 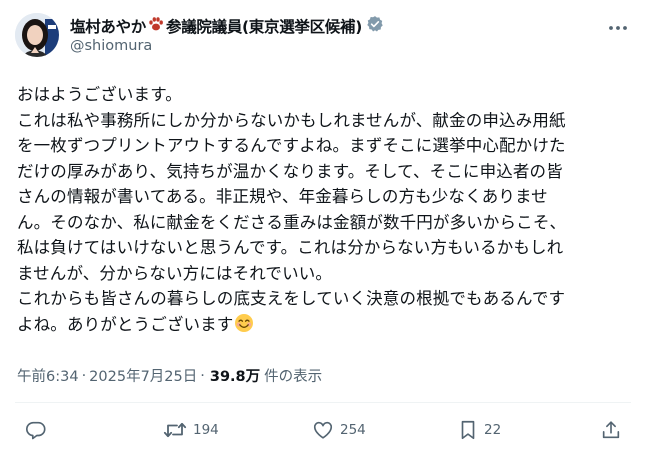 What do you see at coordinates (291, 298) in the screenshot?
I see `tweet-line: これからも皆さんの暮らしの底支えをしていく決意の根拠でもあるんです` at bounding box center [291, 298].